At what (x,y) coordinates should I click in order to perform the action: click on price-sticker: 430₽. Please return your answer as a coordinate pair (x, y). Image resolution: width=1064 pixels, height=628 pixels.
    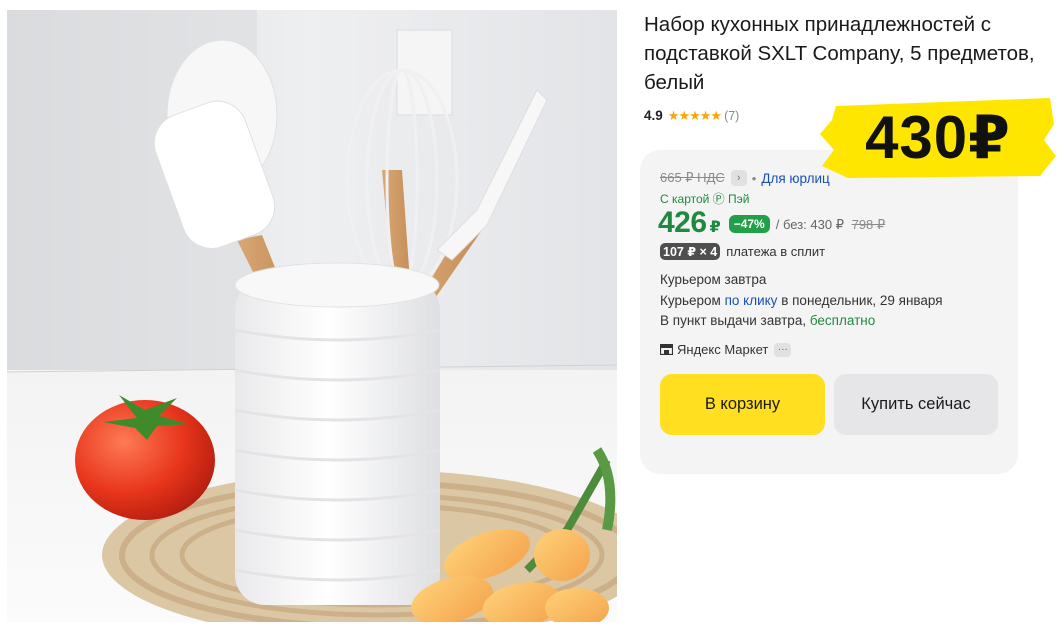
    Looking at the image, I should click on (938, 138).